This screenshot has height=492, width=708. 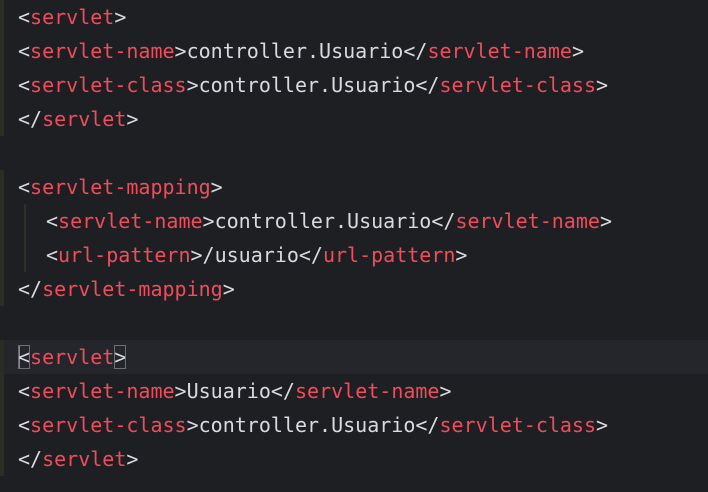 I want to click on code-content: <url-pattern>/usuario</url-pattern>, so click(x=257, y=255).